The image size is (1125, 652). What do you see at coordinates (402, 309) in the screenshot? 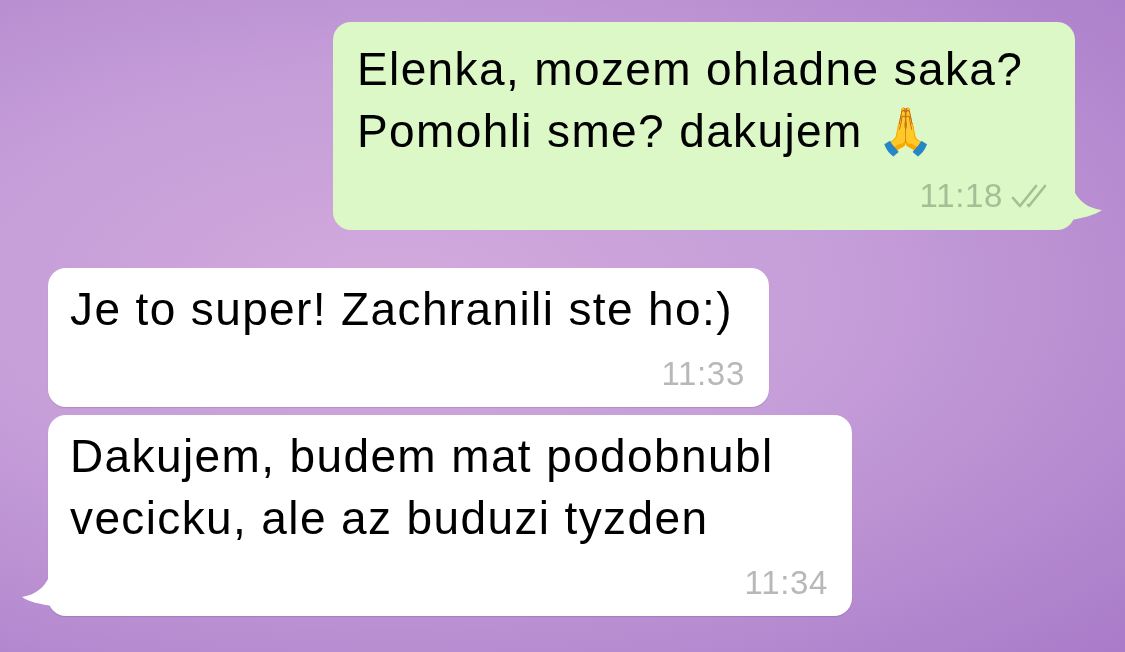
I see `message-text: Je to super! Zachranili ste ho:)` at bounding box center [402, 309].